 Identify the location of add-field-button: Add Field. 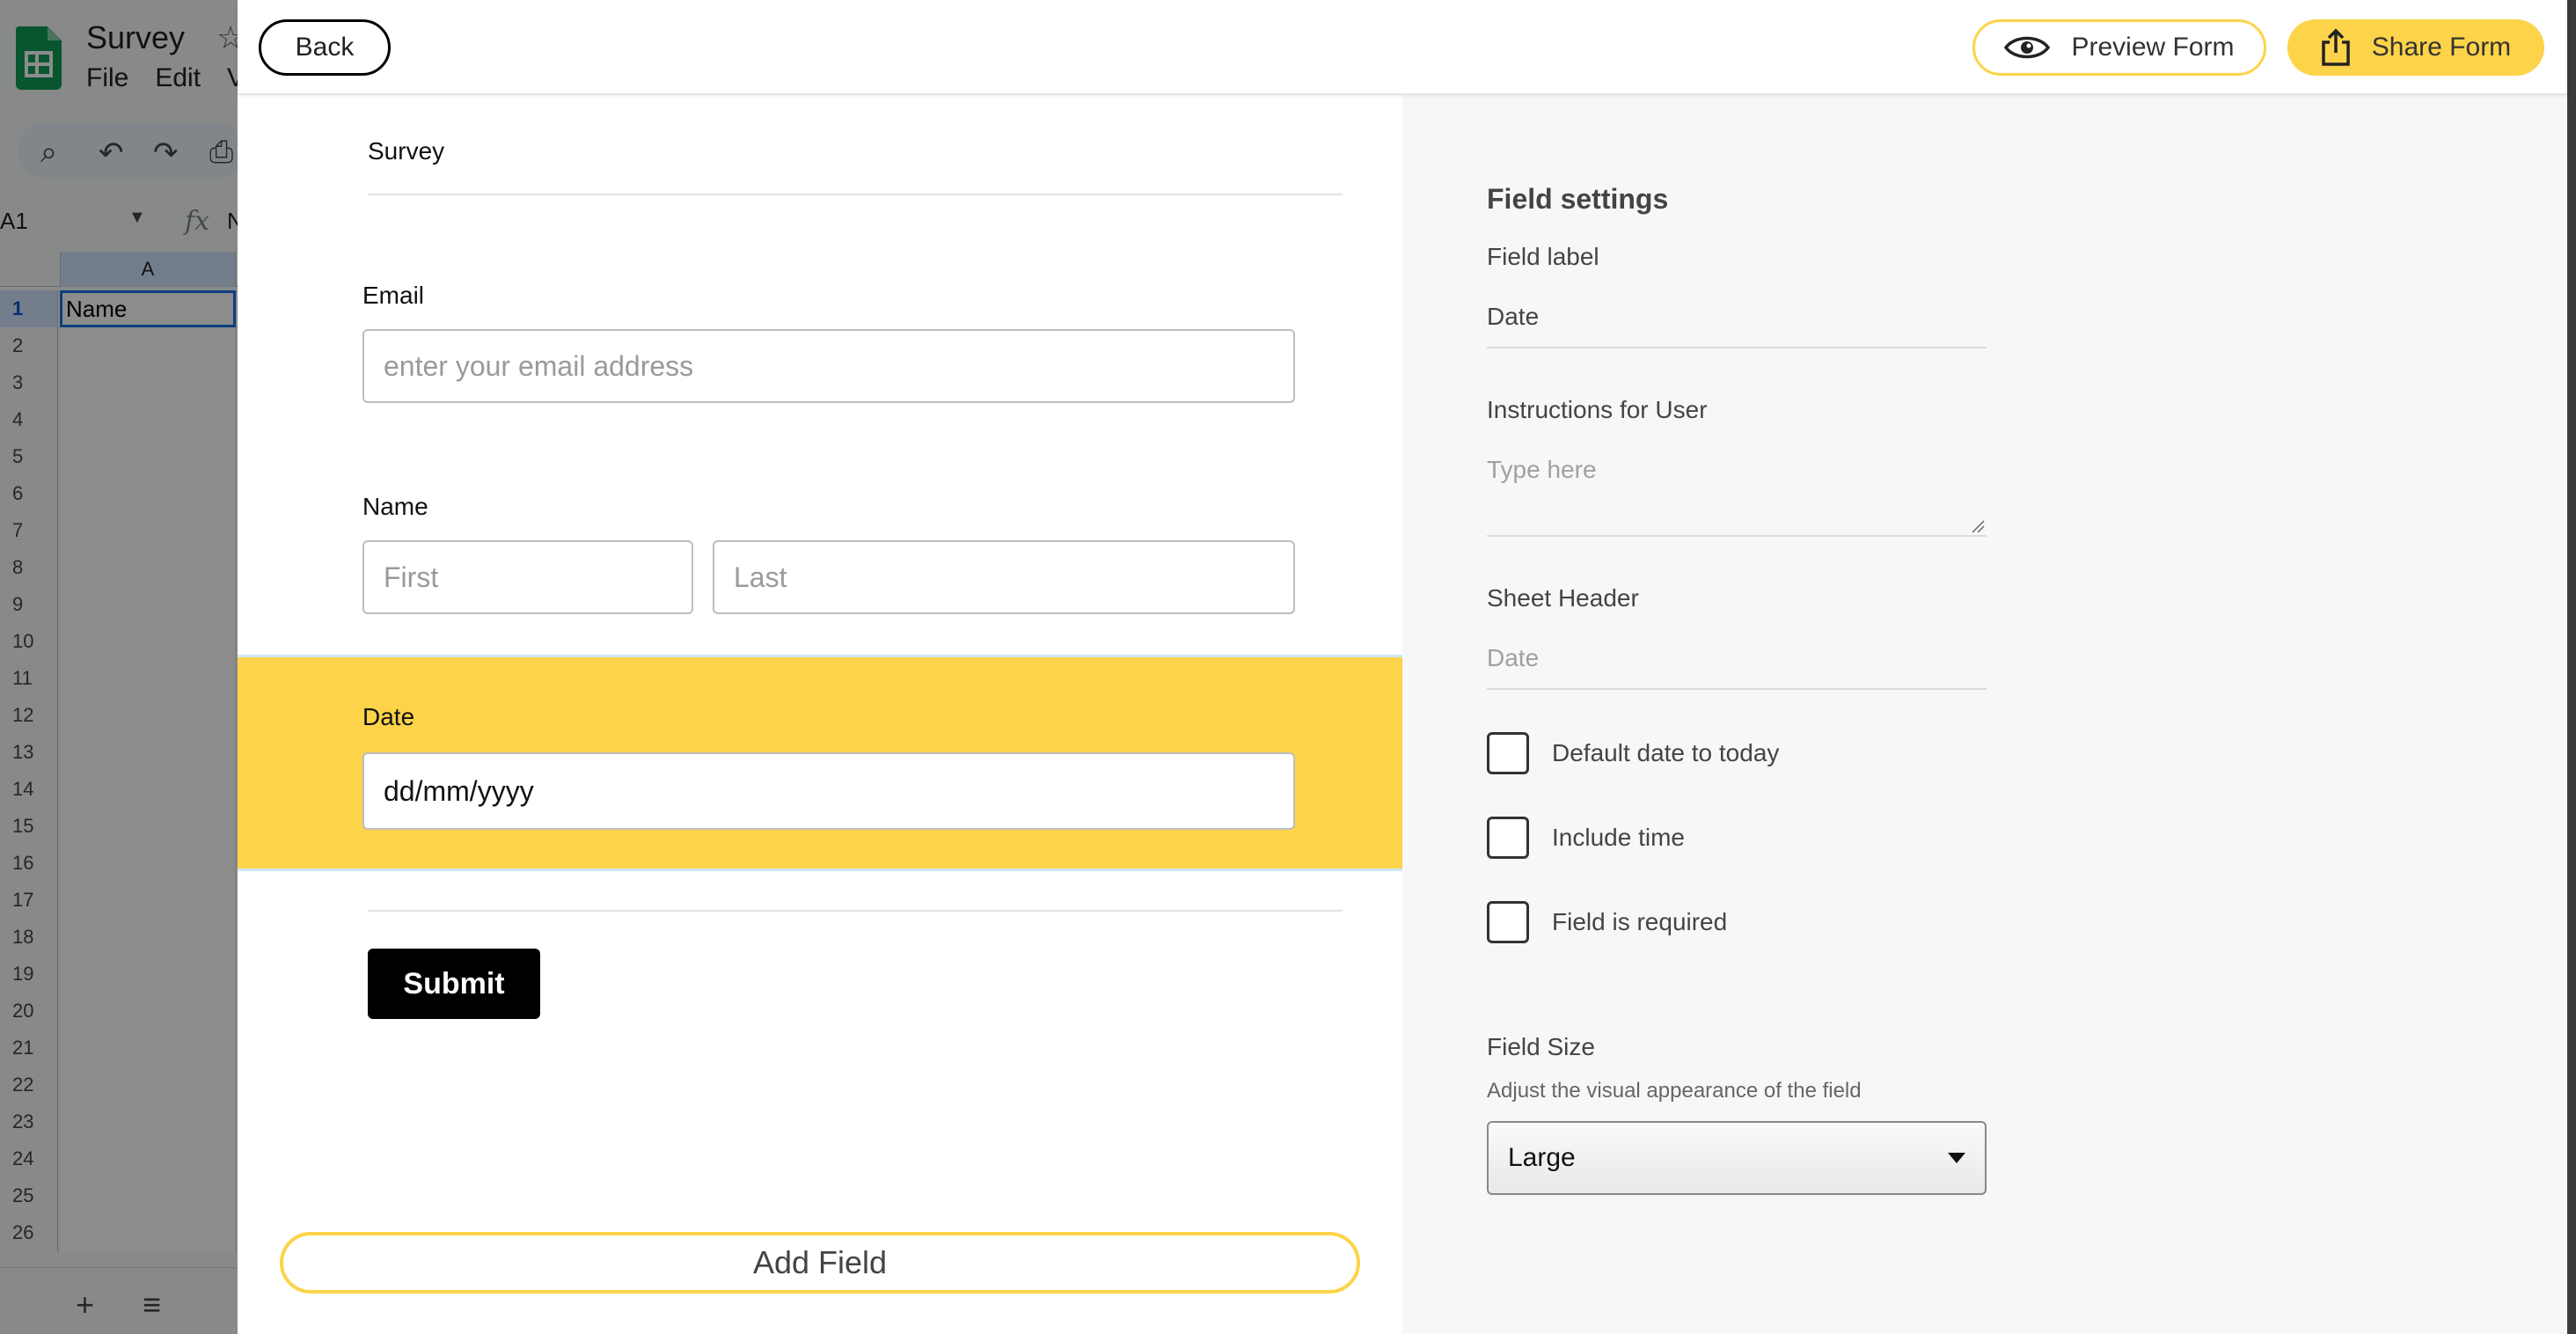
(820, 1263).